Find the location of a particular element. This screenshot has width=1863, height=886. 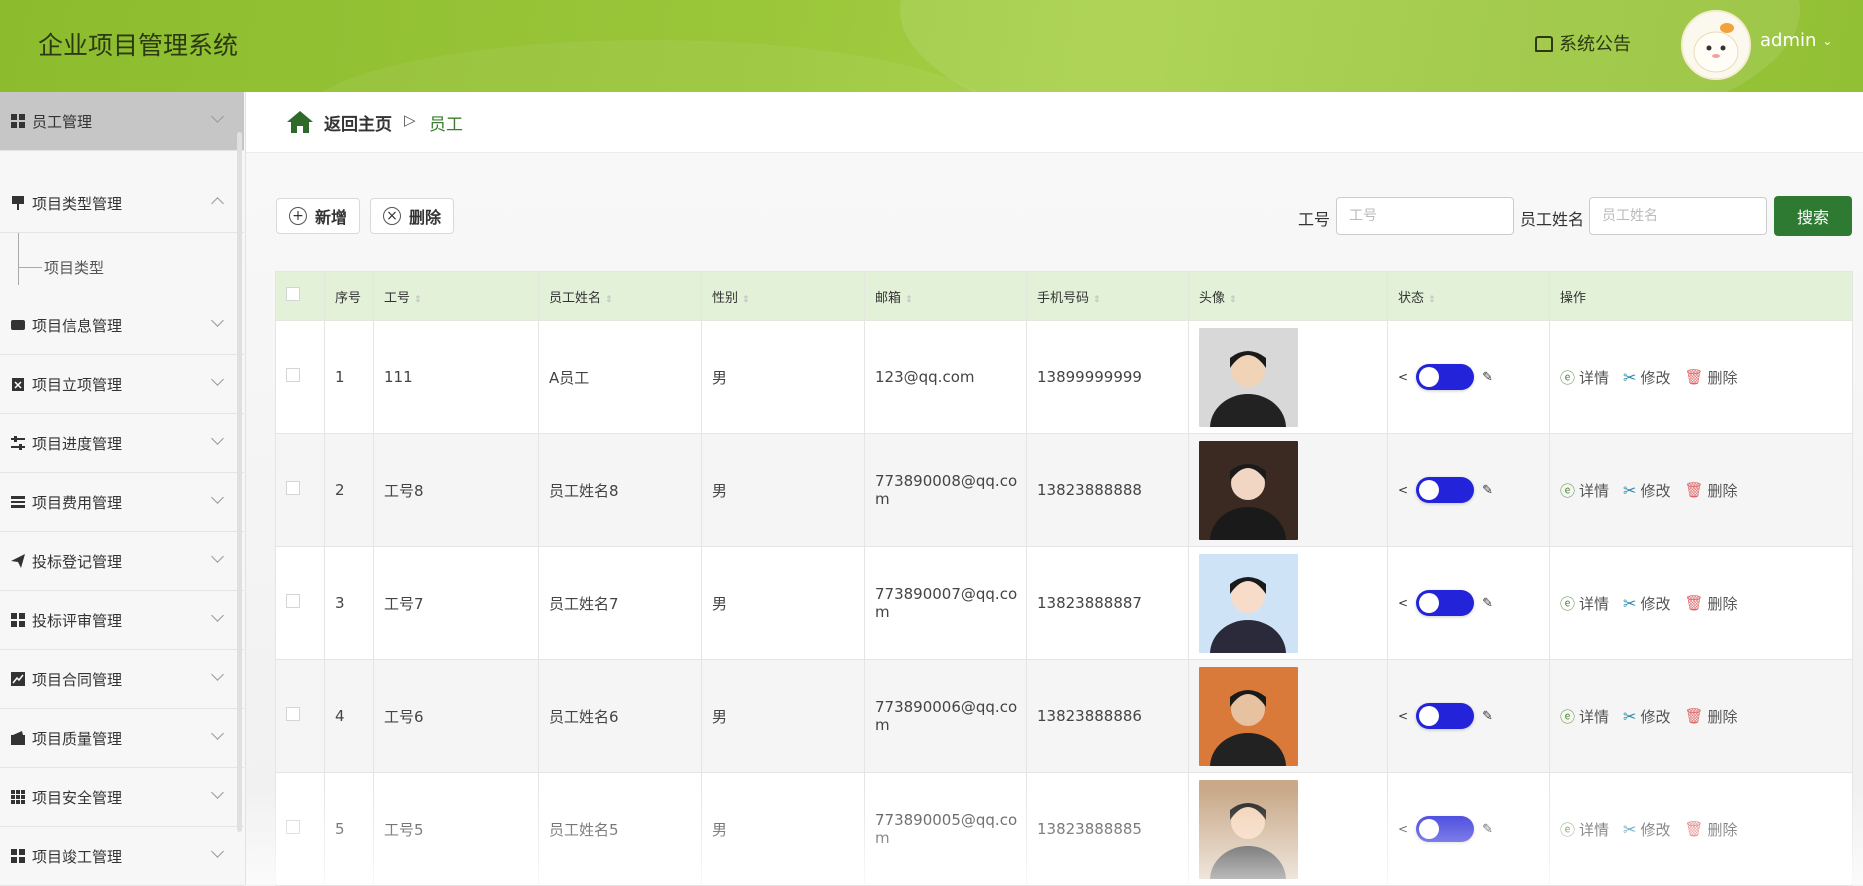

sidebar-item-project-cost: 项目费用管理 is located at coordinates (122, 502).